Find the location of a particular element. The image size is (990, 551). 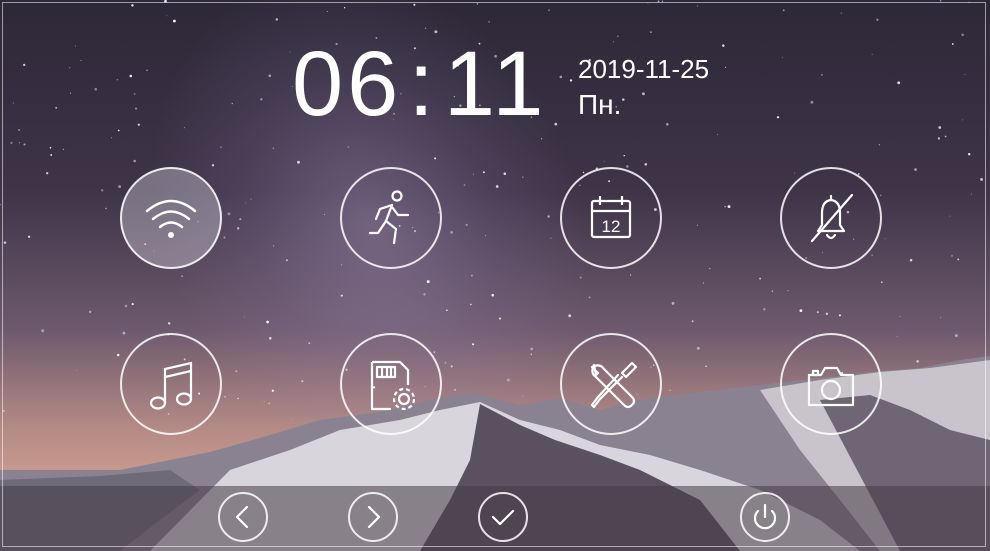

do-not-disturb-button is located at coordinates (831, 218).